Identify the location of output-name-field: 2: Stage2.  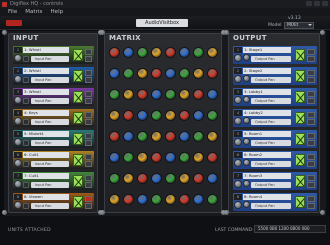
(267, 71).